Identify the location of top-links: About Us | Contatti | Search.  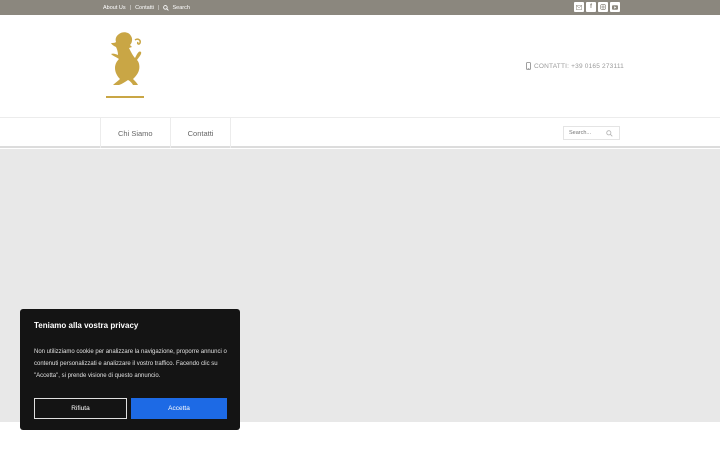
(146, 7).